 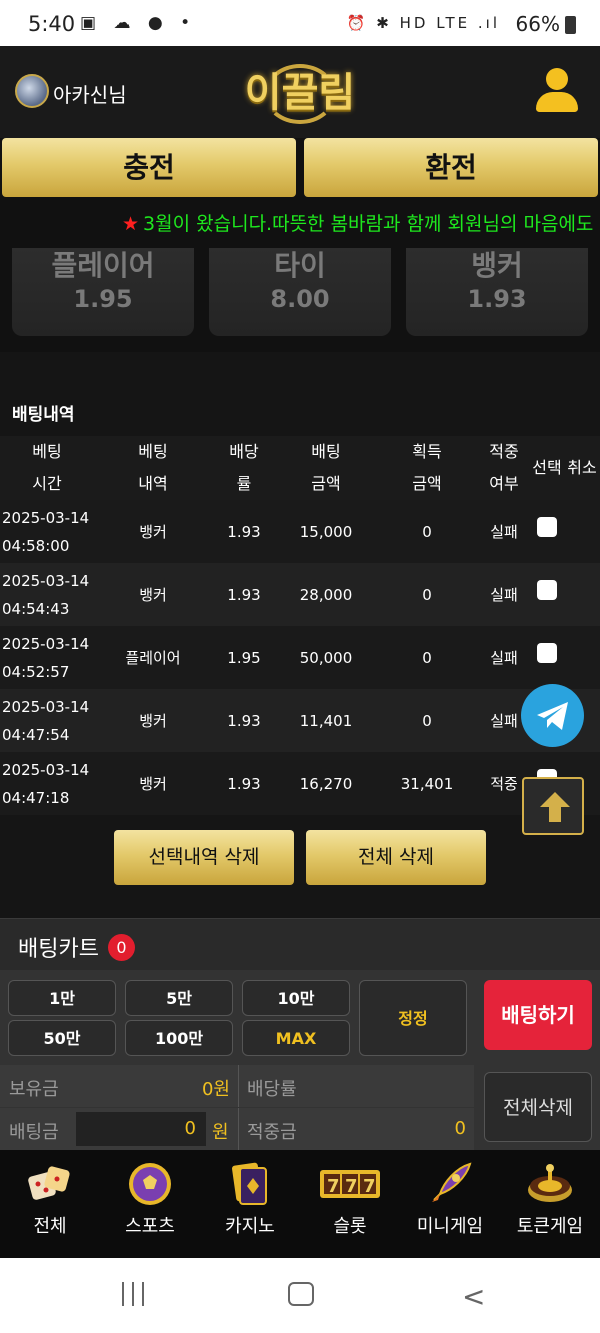 What do you see at coordinates (47, 531) in the screenshot?
I see `cell-time: 2025-03-14 04:58:00` at bounding box center [47, 531].